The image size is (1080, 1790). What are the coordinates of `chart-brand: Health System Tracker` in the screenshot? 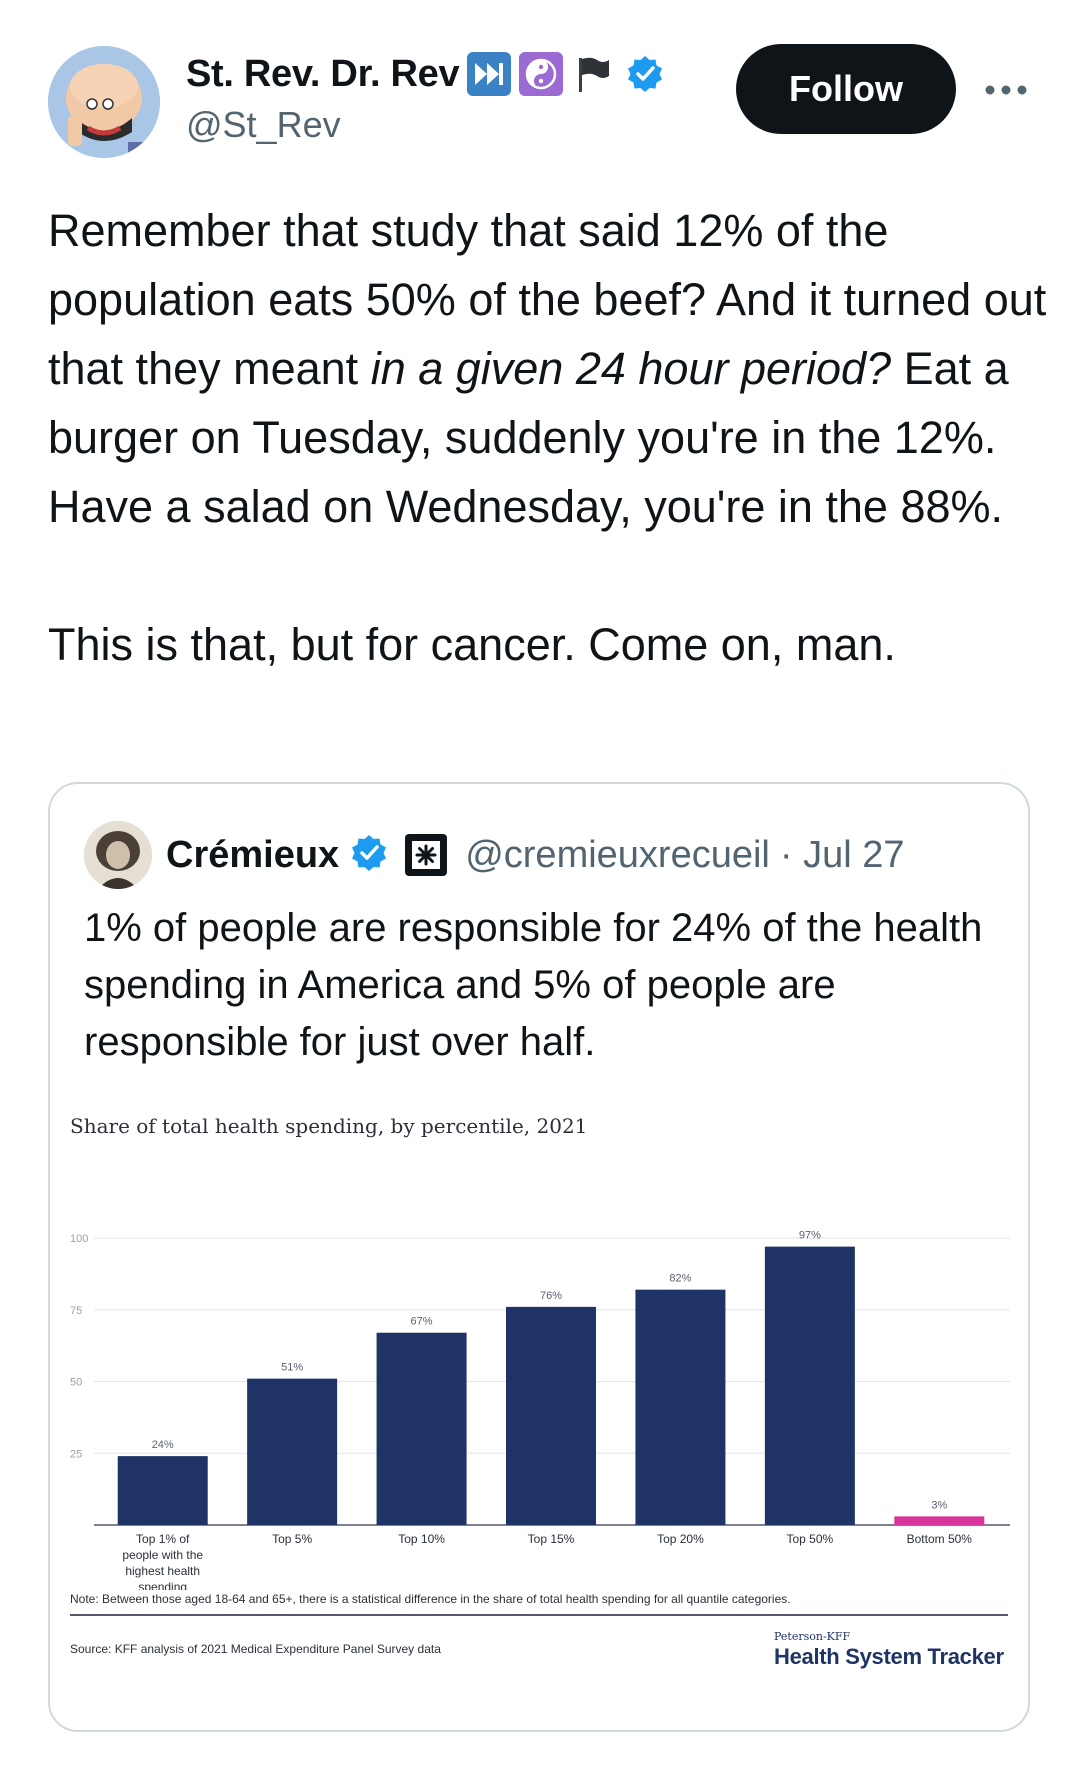 It's located at (889, 1656).